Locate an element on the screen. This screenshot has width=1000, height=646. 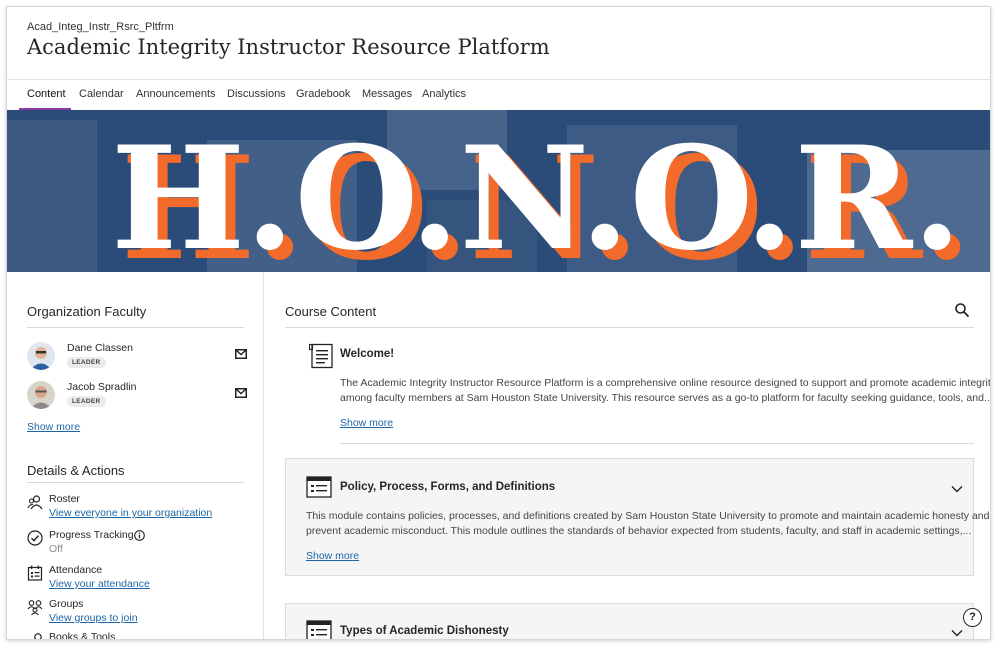
content-divider is located at coordinates (629, 327).